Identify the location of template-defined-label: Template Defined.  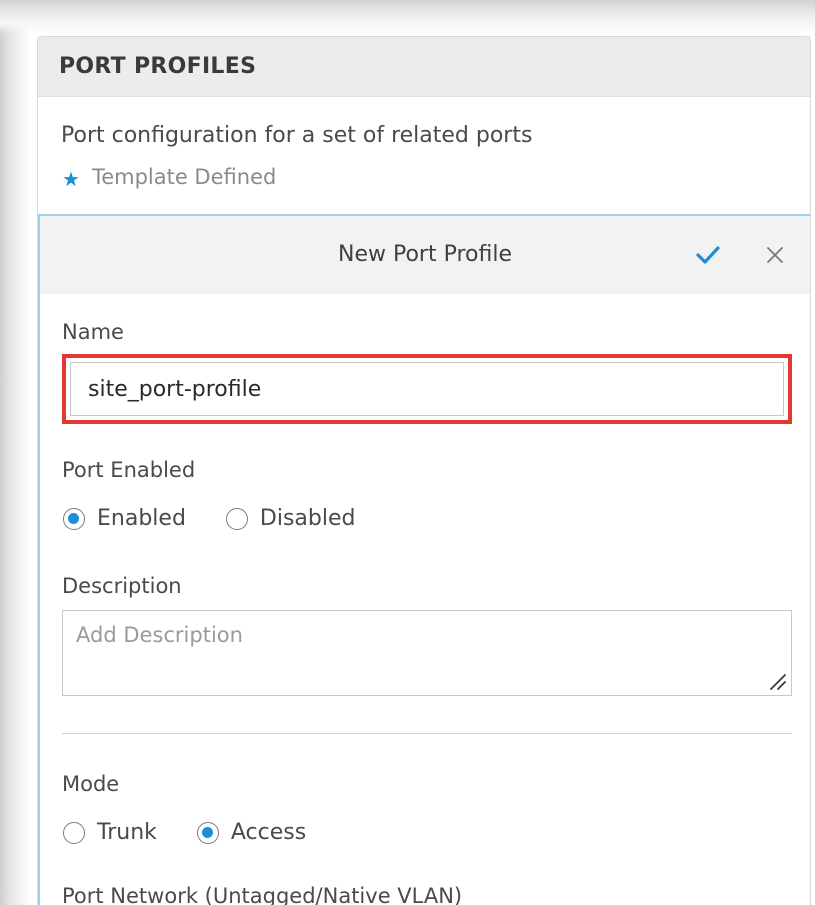
(184, 177).